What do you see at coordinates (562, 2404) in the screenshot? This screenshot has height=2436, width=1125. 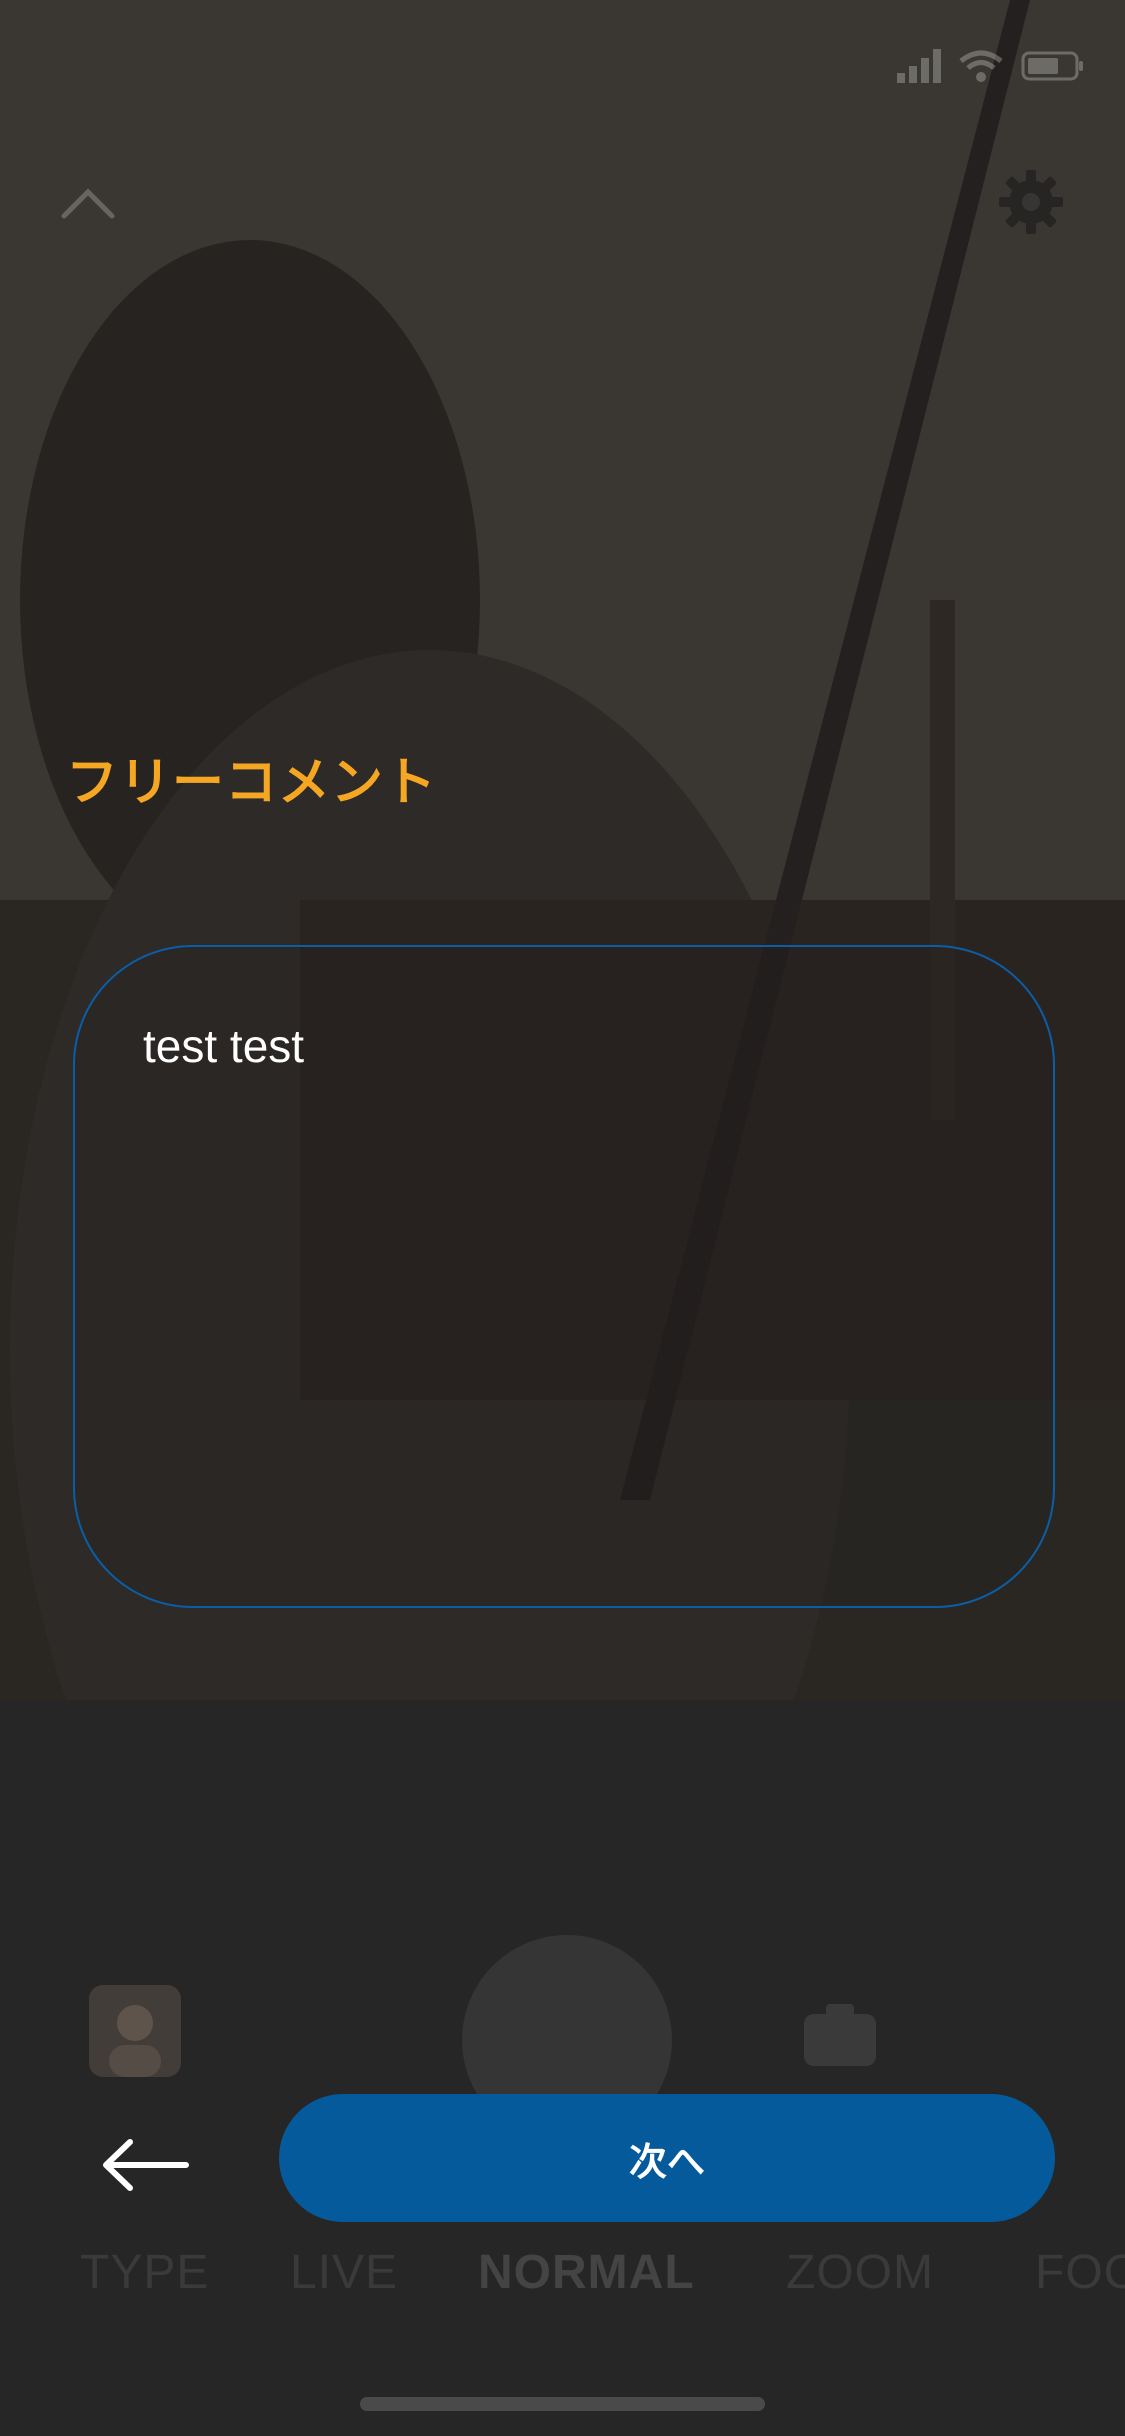 I see `home-indicator` at bounding box center [562, 2404].